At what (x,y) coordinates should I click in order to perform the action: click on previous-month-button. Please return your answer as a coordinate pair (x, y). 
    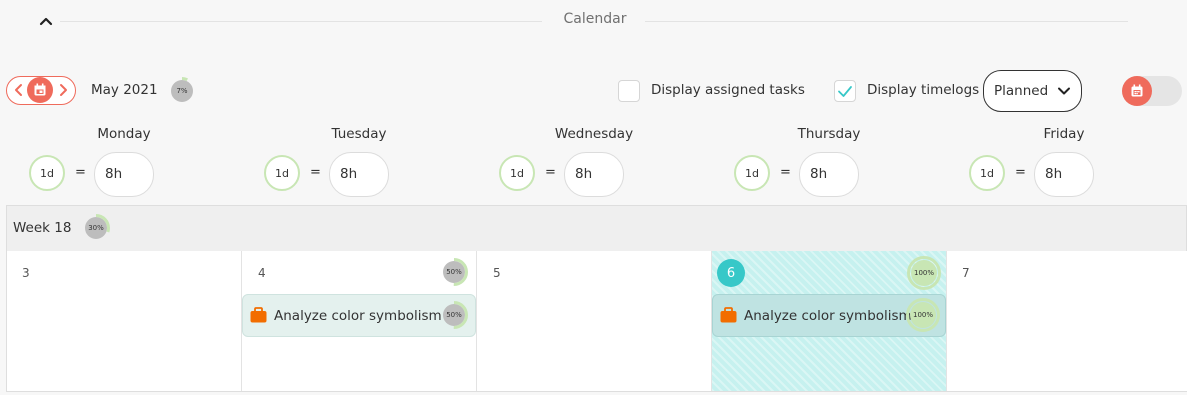
    Looking at the image, I should click on (19, 90).